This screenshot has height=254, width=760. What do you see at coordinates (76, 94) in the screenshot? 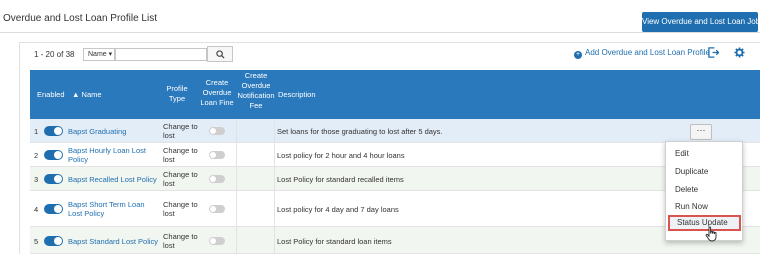
I see `sort-asc-icon: ▲` at bounding box center [76, 94].